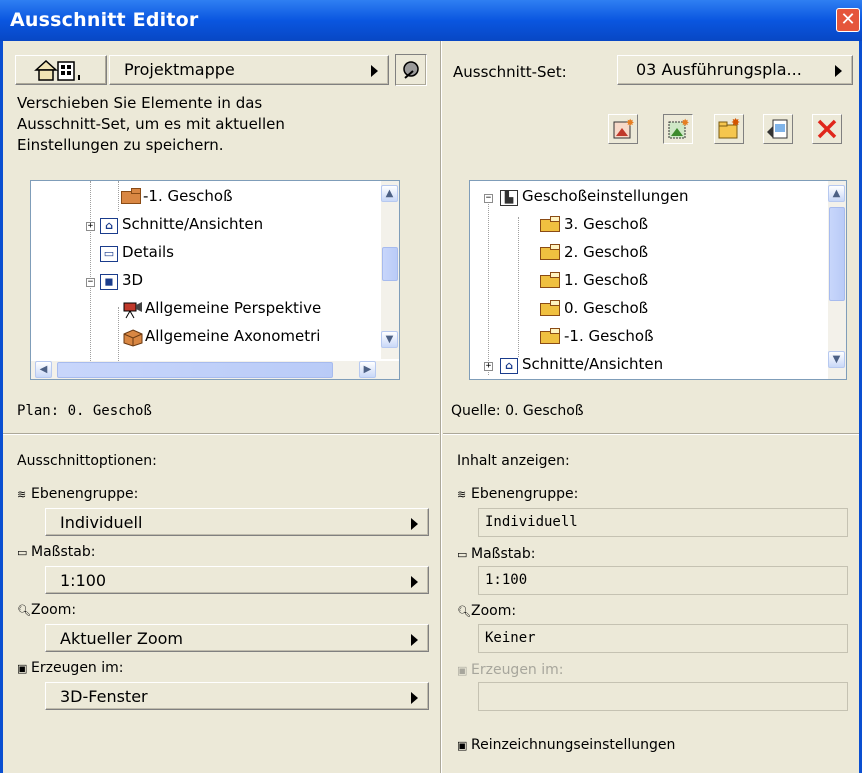 The width and height of the screenshot is (862, 773). Describe the element at coordinates (195, 370) in the screenshot. I see `hscroll-thumb` at that location.